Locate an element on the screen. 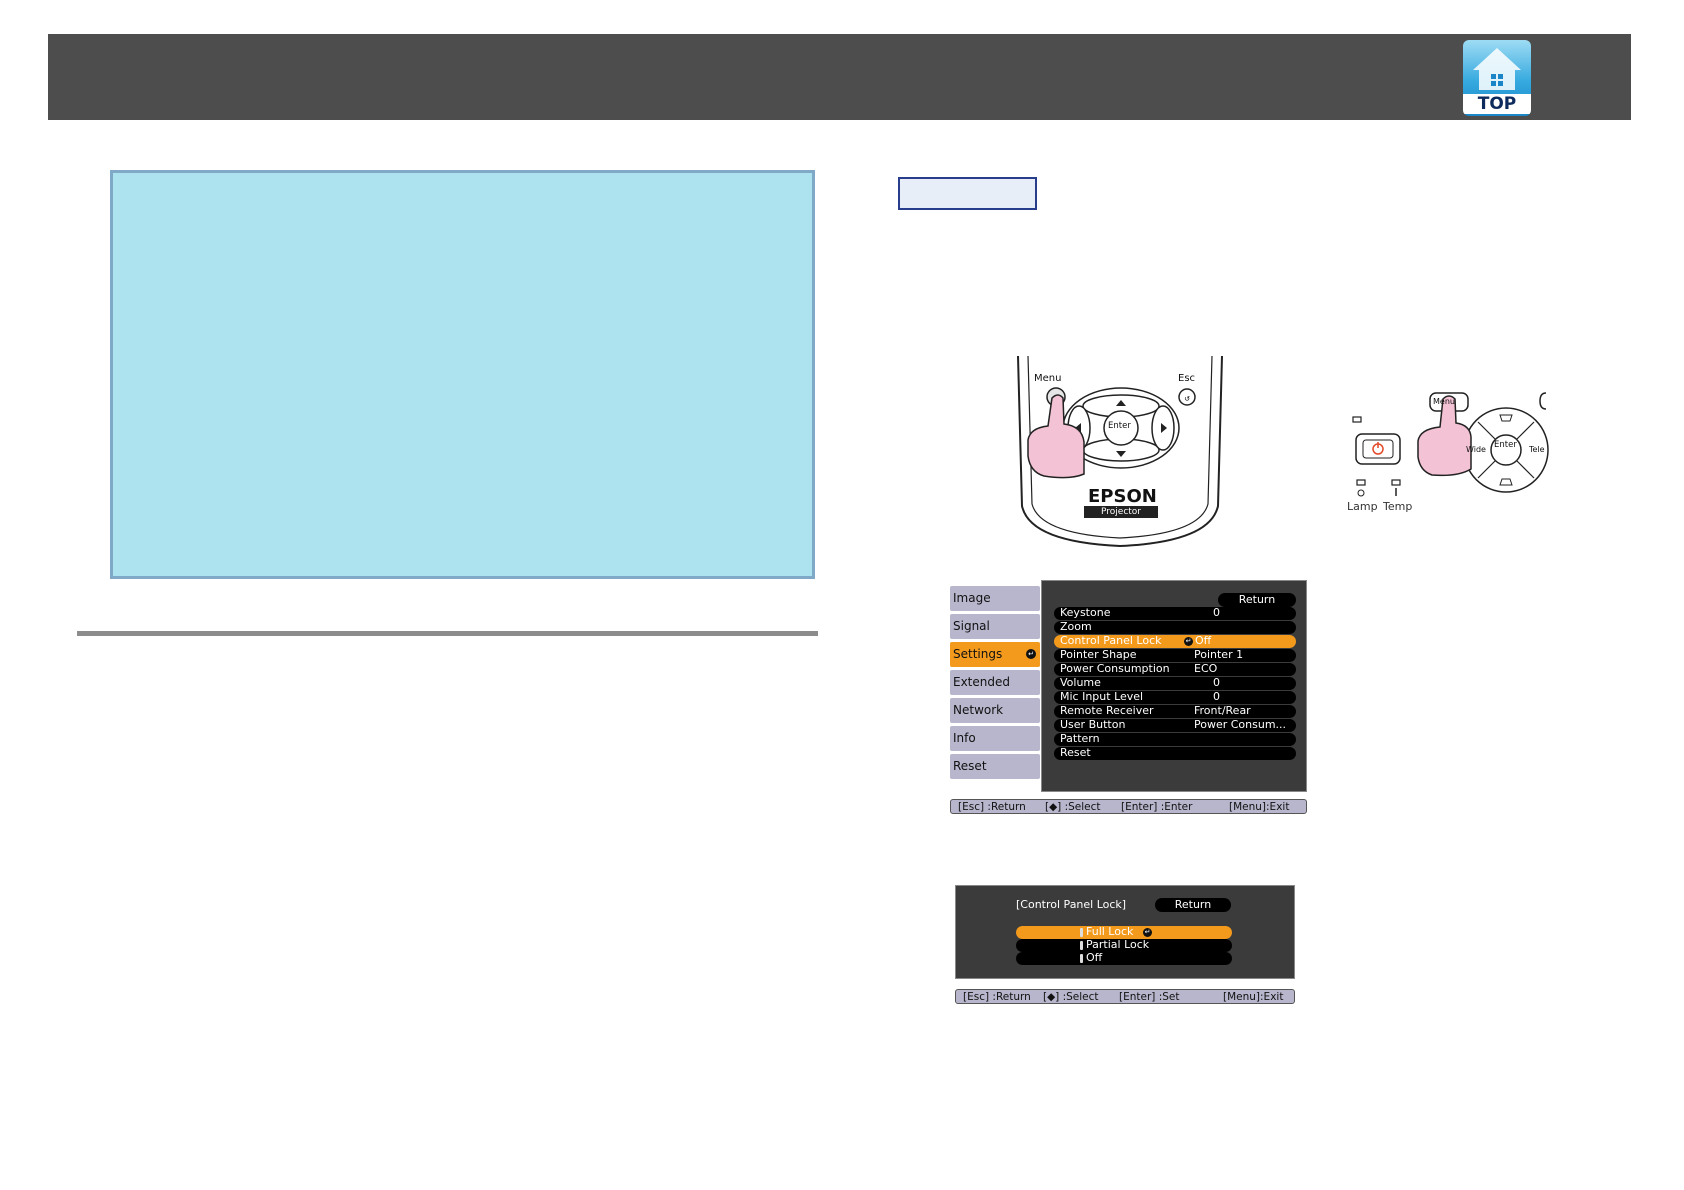  panel-lamp-label: Lamp is located at coordinates (1362, 506).